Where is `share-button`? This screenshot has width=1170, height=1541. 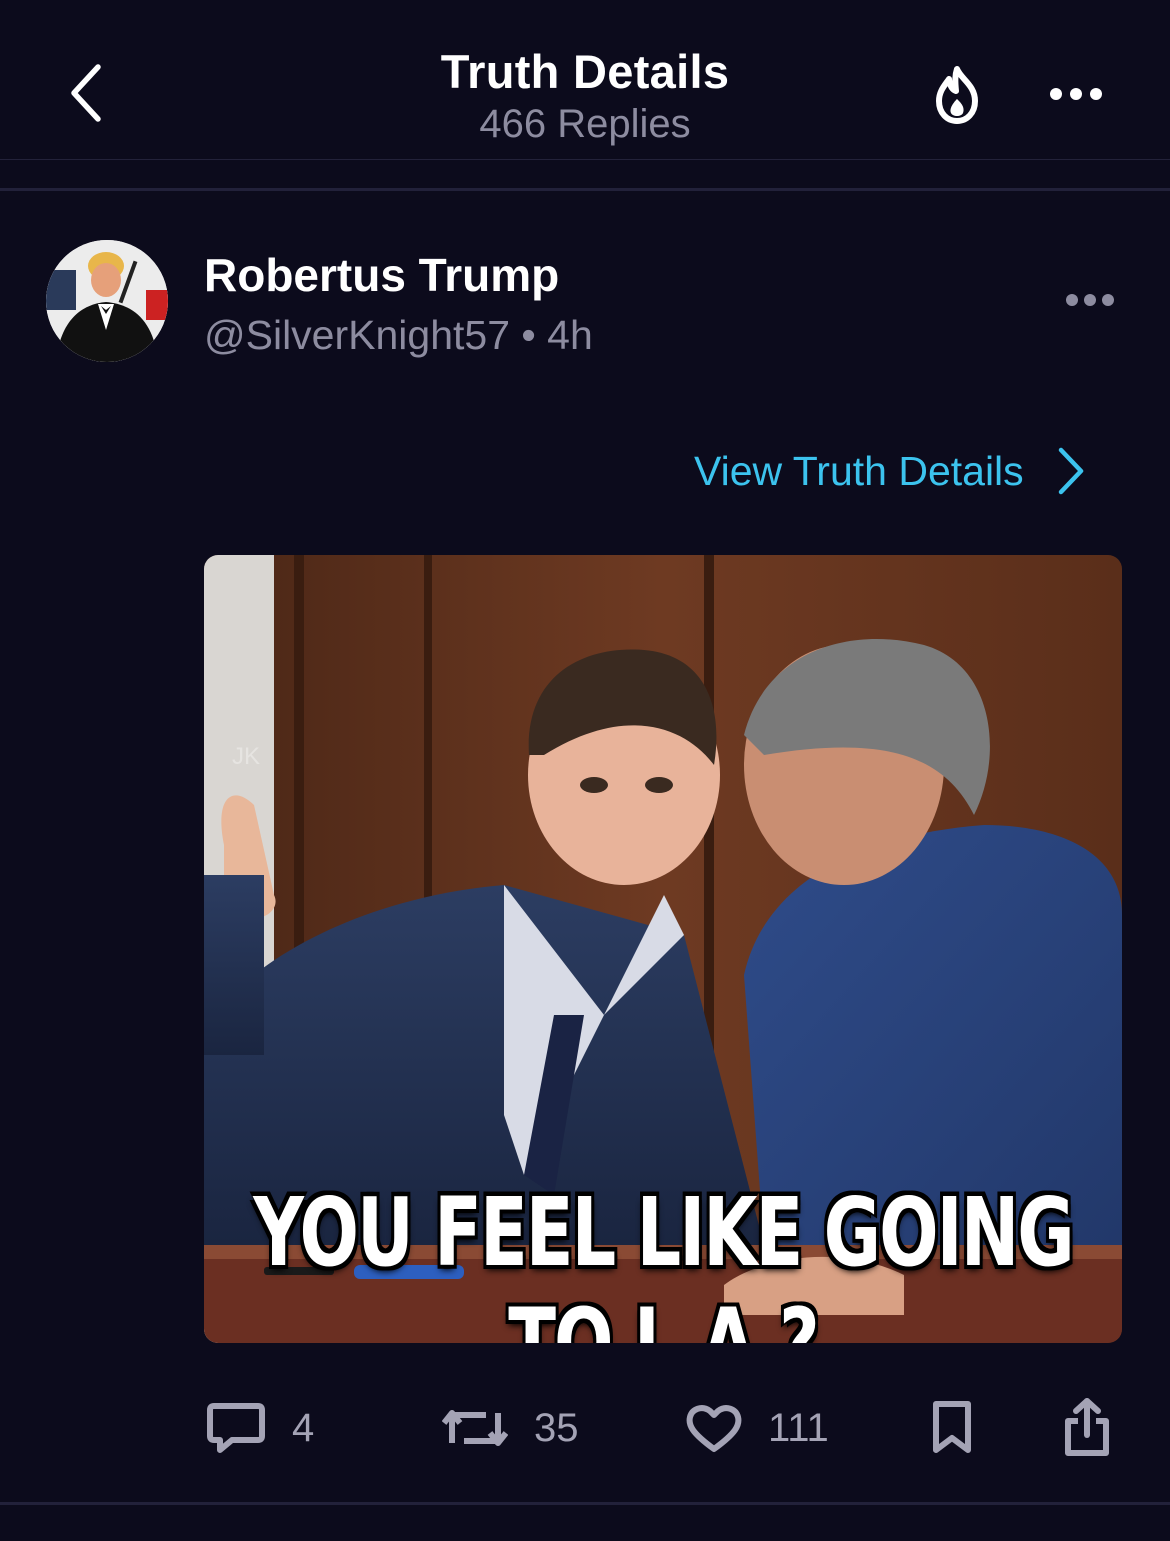 share-button is located at coordinates (1087, 1428).